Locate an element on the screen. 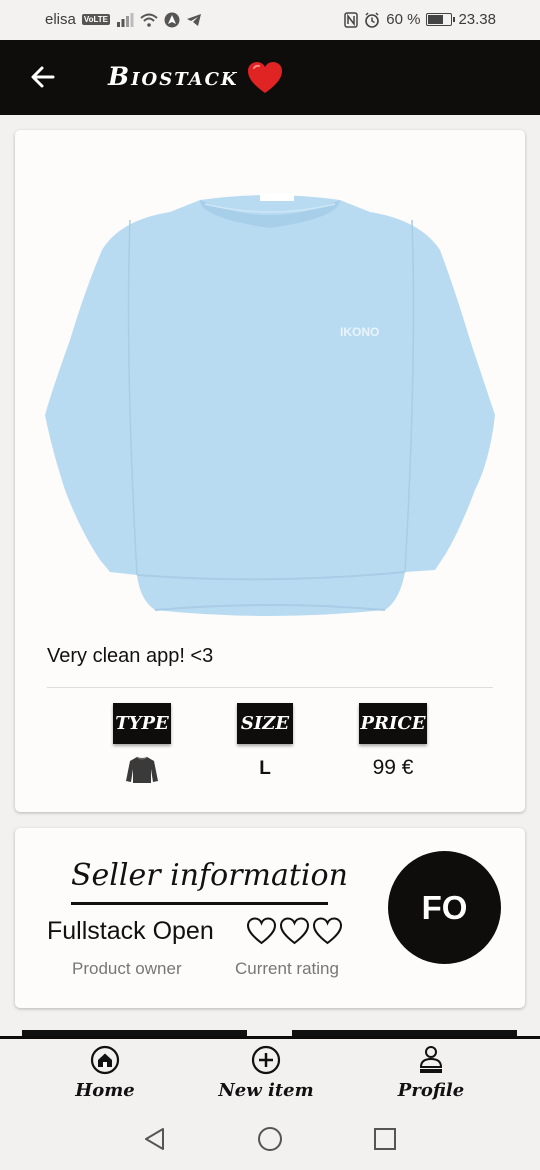  app-bar: Biostack is located at coordinates (270, 77).